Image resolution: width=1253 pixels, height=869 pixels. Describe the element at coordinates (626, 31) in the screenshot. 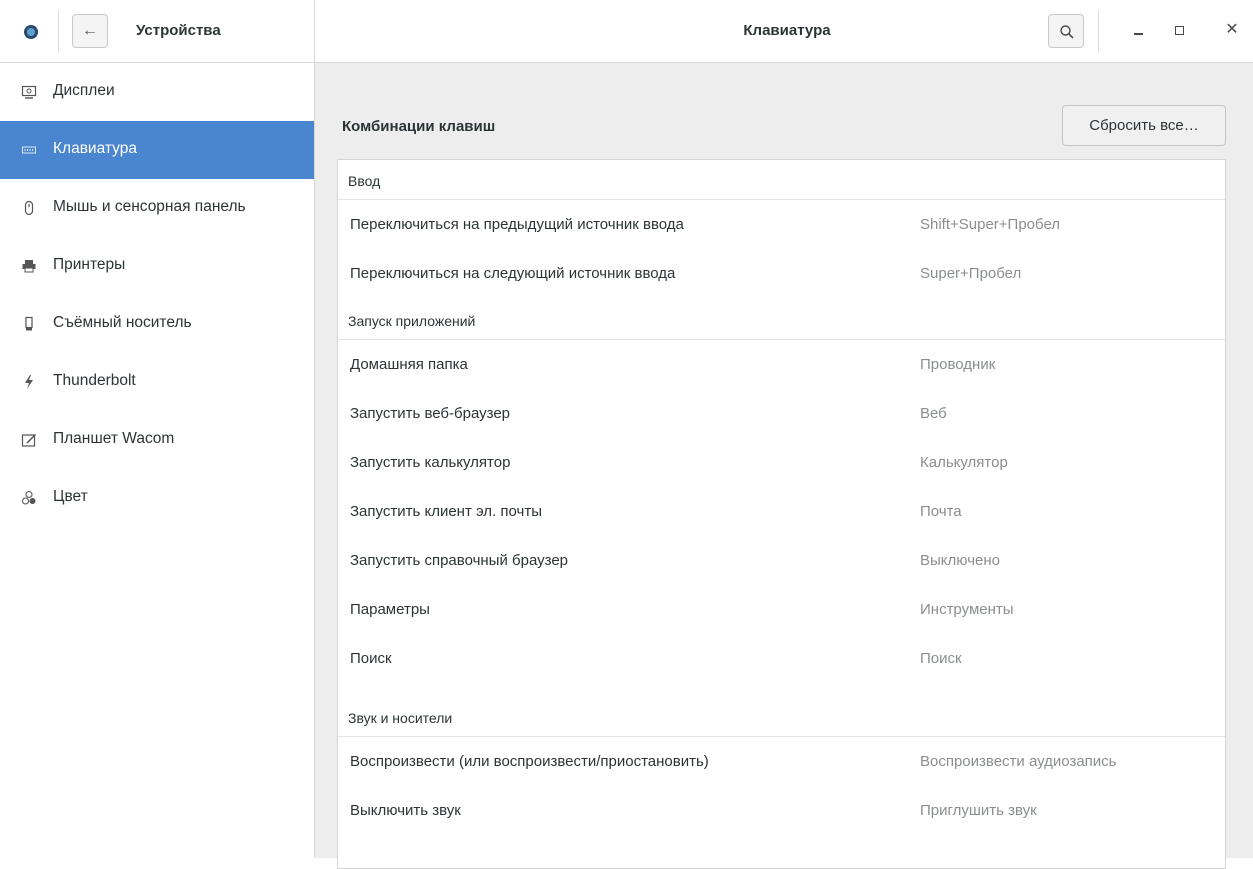

I see `header-bar: ← Устройства Клавиатура ✕` at that location.